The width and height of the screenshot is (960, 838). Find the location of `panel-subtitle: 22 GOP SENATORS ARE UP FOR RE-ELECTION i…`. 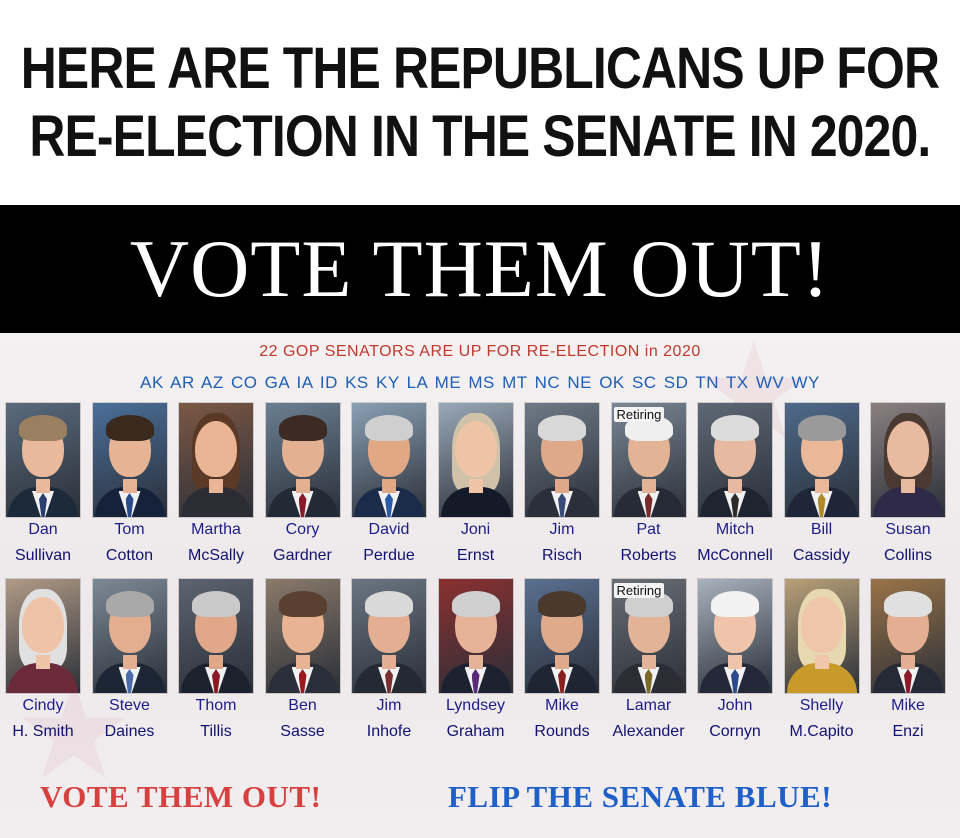

panel-subtitle: 22 GOP SENATORS ARE UP FOR RE-ELECTION i… is located at coordinates (480, 351).